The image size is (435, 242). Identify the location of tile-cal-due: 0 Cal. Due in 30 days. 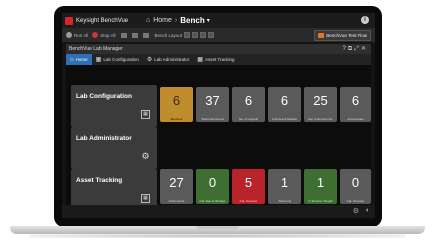
(212, 186).